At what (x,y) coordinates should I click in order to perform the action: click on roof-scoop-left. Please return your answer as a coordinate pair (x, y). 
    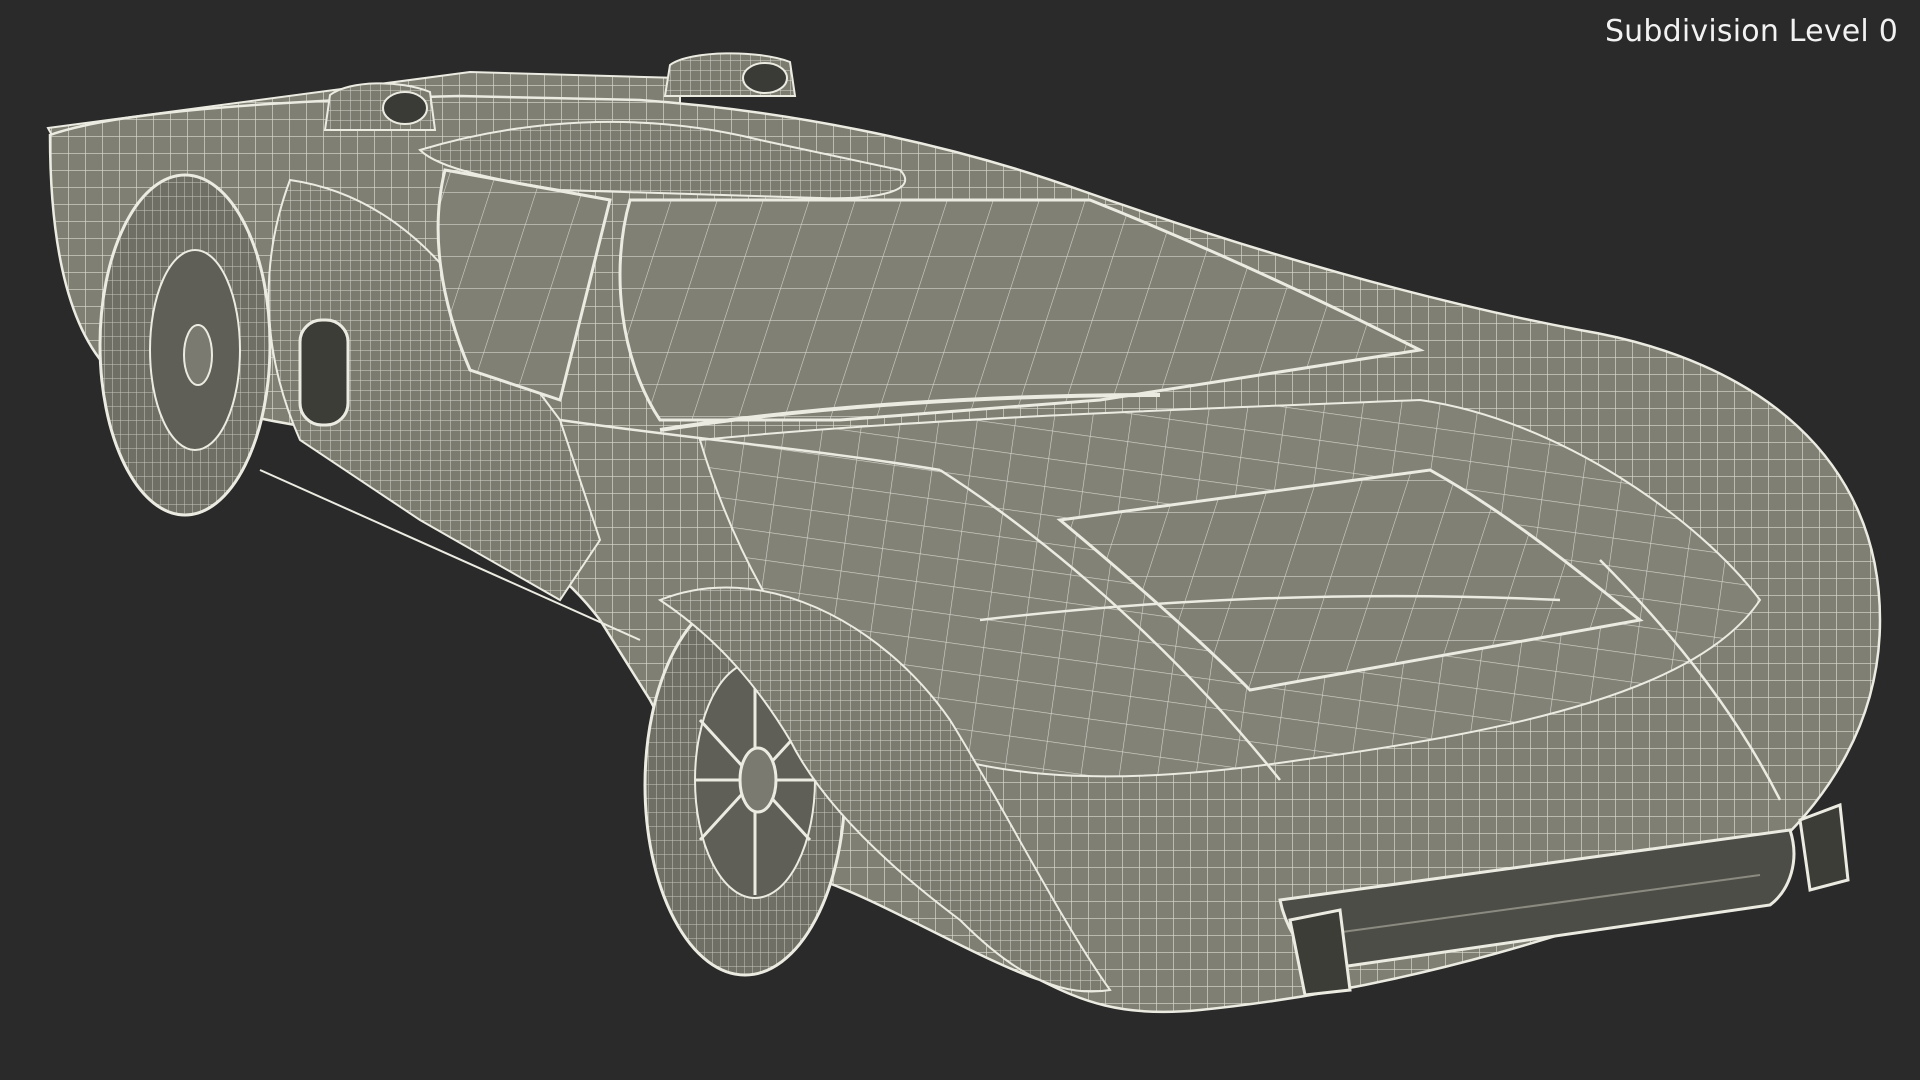
    Looking at the image, I should click on (380, 106).